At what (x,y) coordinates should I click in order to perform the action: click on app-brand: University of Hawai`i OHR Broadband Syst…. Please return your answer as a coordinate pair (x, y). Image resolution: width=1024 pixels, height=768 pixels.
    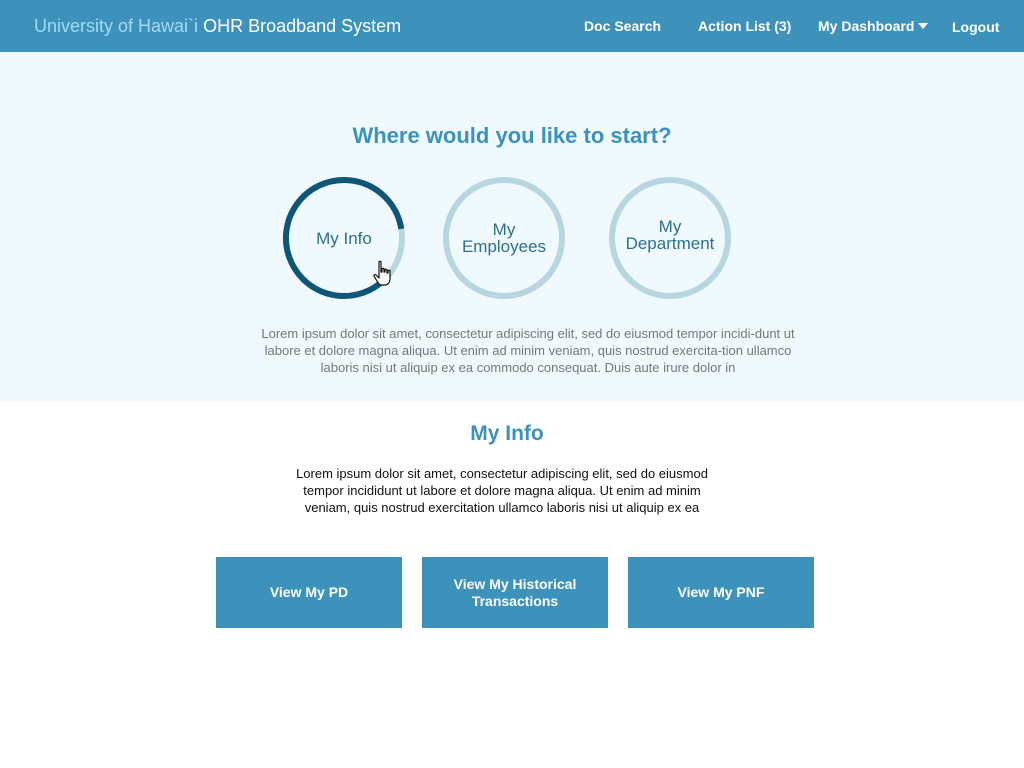
    Looking at the image, I should click on (217, 26).